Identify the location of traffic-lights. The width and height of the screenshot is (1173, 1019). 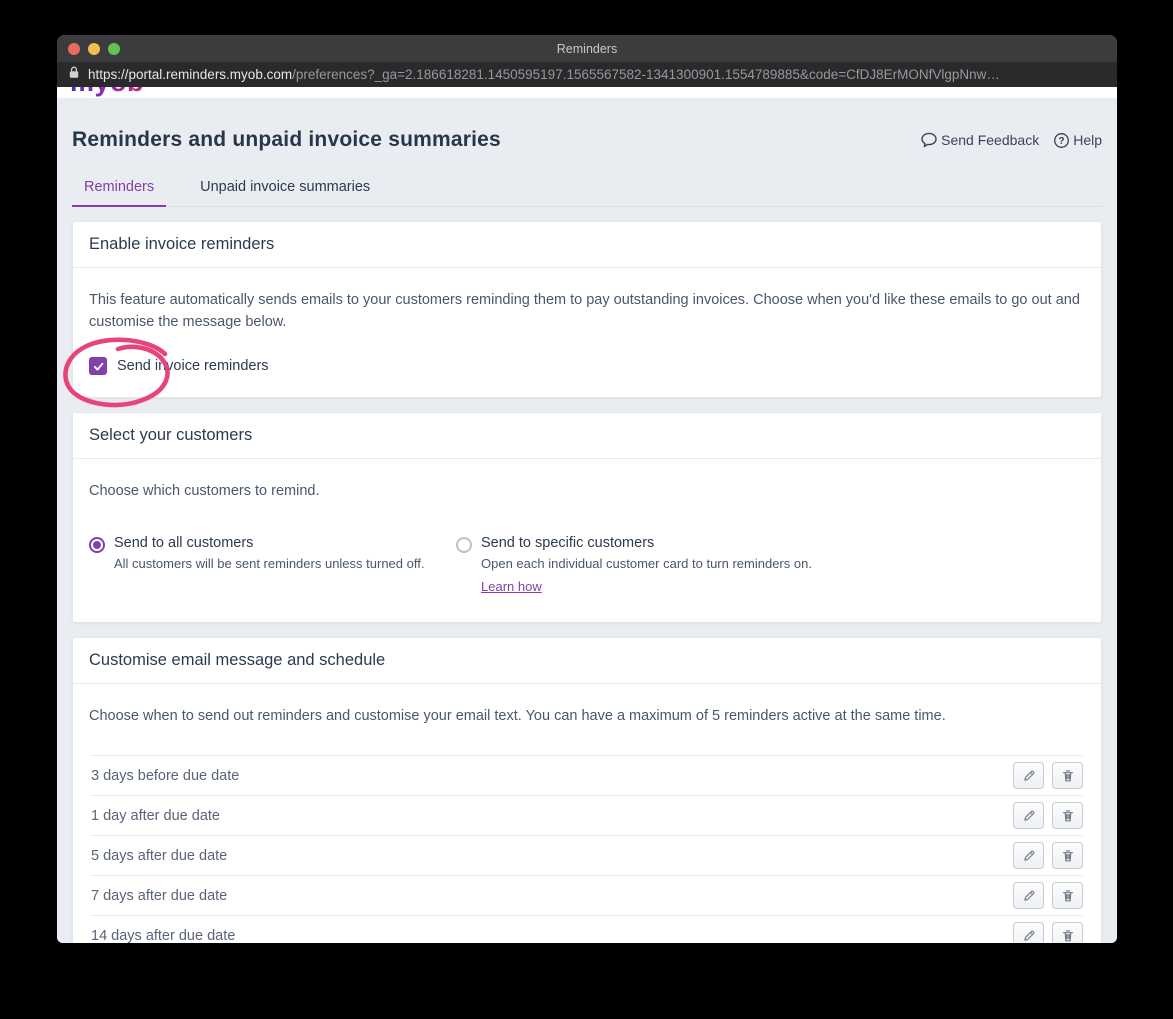
(94, 49).